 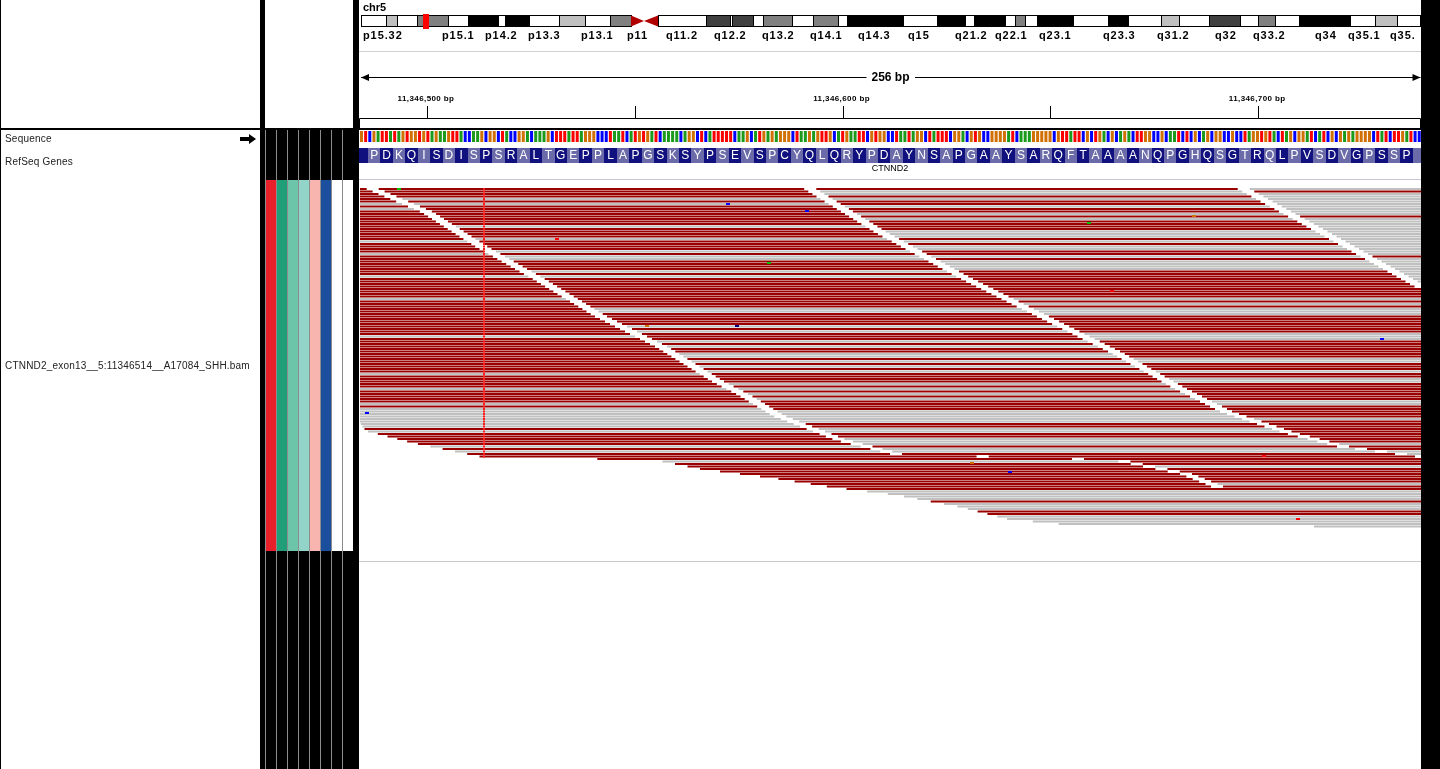 What do you see at coordinates (971, 35) in the screenshot?
I see `band-label: q21.2` at bounding box center [971, 35].